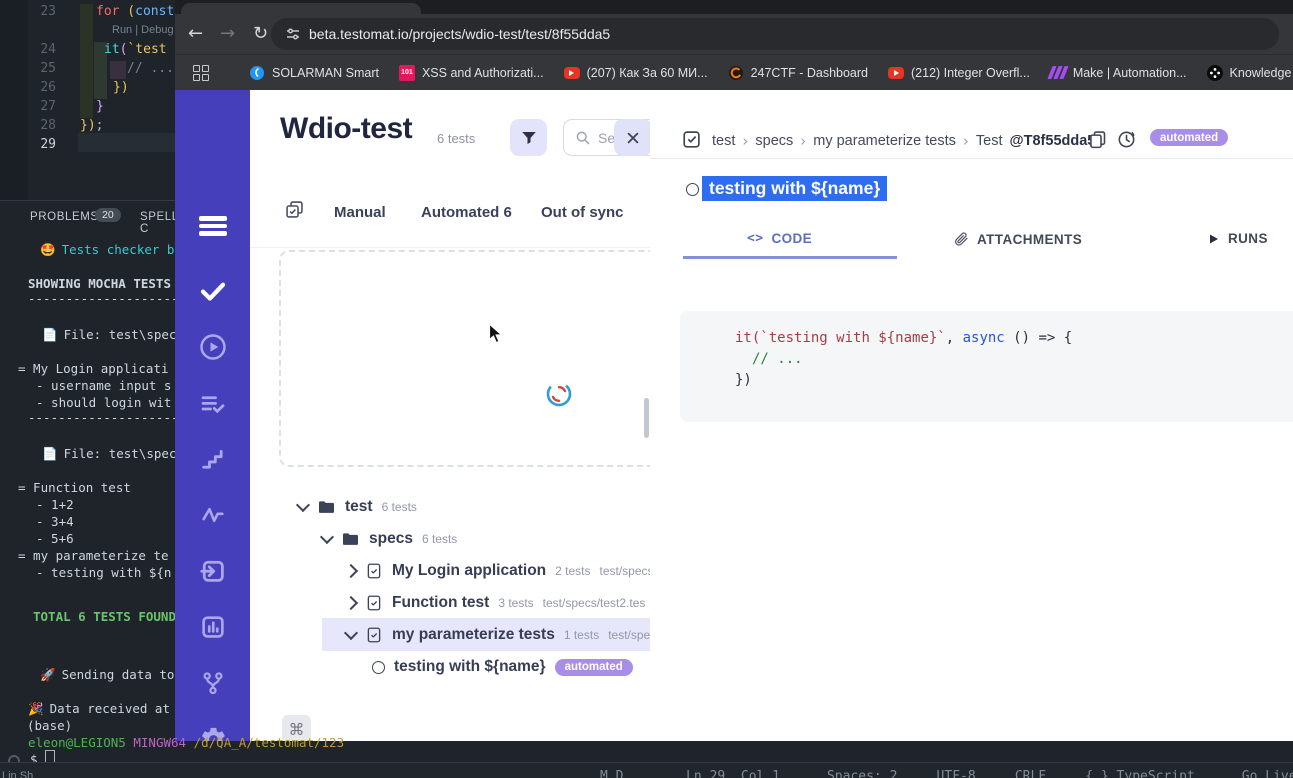 The width and height of the screenshot is (1293, 778). What do you see at coordinates (1126, 139) in the screenshot?
I see `history-icon` at bounding box center [1126, 139].